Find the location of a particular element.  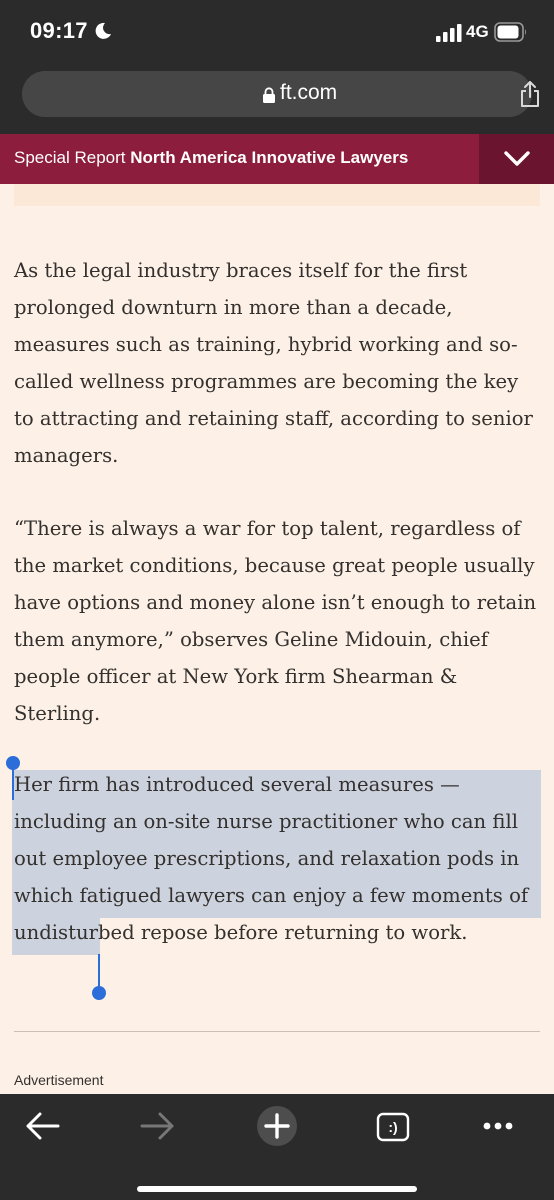

back-arrow-icon is located at coordinates (43, 1126).